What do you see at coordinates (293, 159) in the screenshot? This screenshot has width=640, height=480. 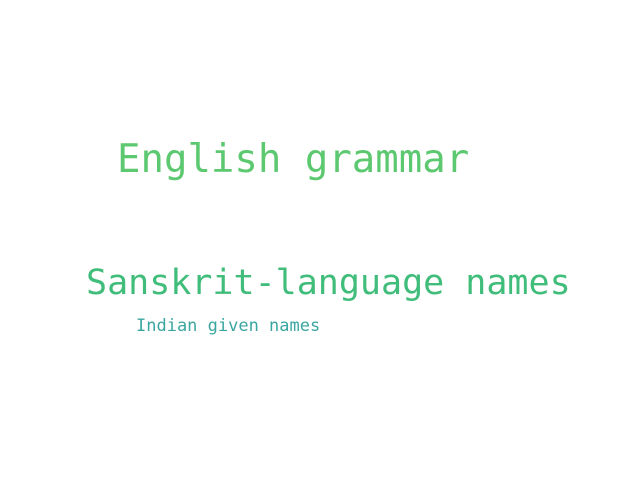 I see `word-english-grammar: English grammar` at bounding box center [293, 159].